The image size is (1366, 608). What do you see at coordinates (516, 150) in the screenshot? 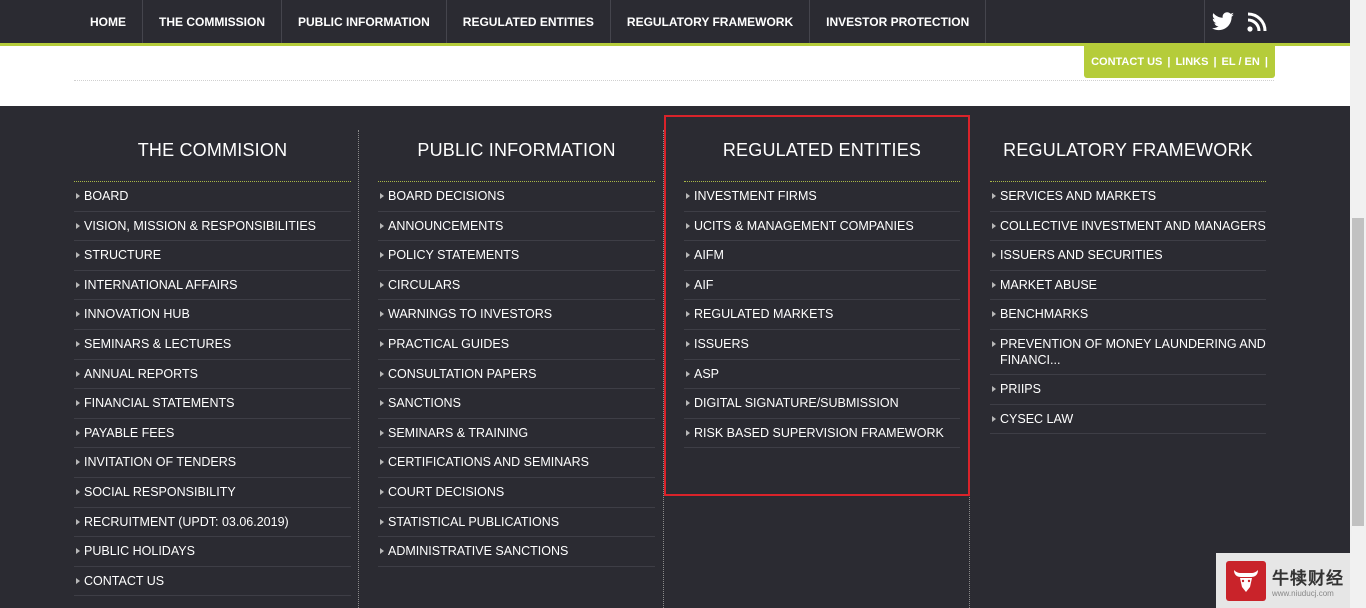
I see `column-title: PUBLIC INFORMATION` at bounding box center [516, 150].